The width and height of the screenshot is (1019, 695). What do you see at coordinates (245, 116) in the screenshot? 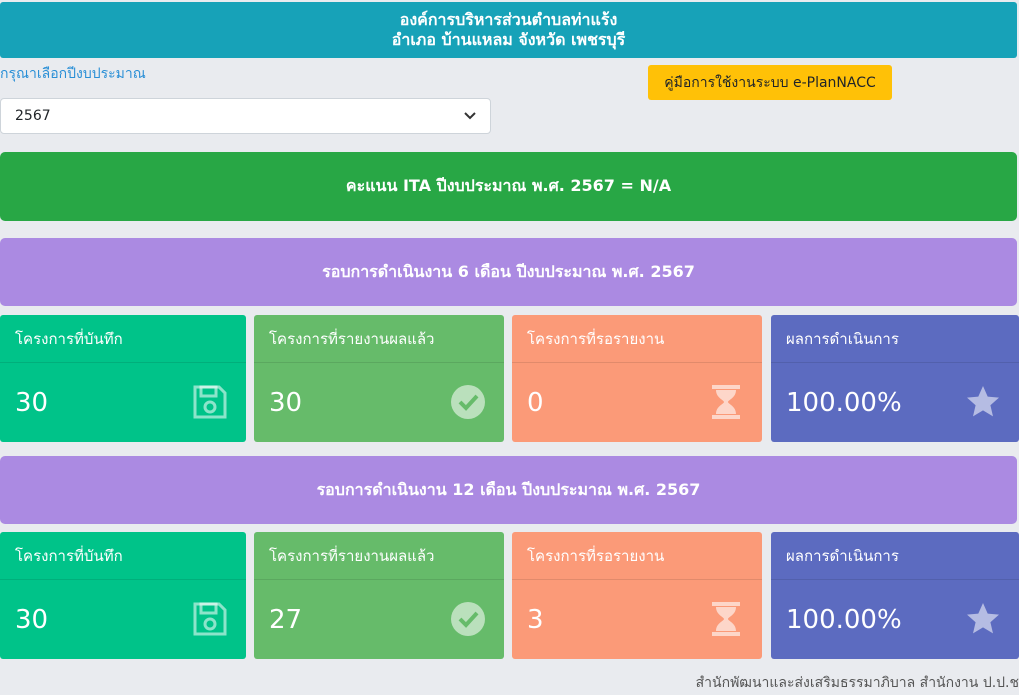
I see `year-select: 2567` at bounding box center [245, 116].